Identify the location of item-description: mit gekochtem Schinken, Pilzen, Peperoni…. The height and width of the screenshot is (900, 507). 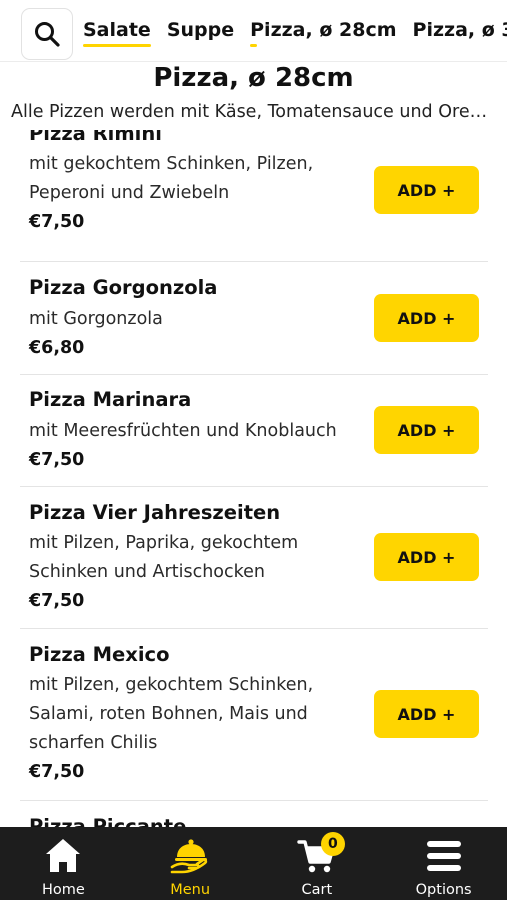
(204, 179).